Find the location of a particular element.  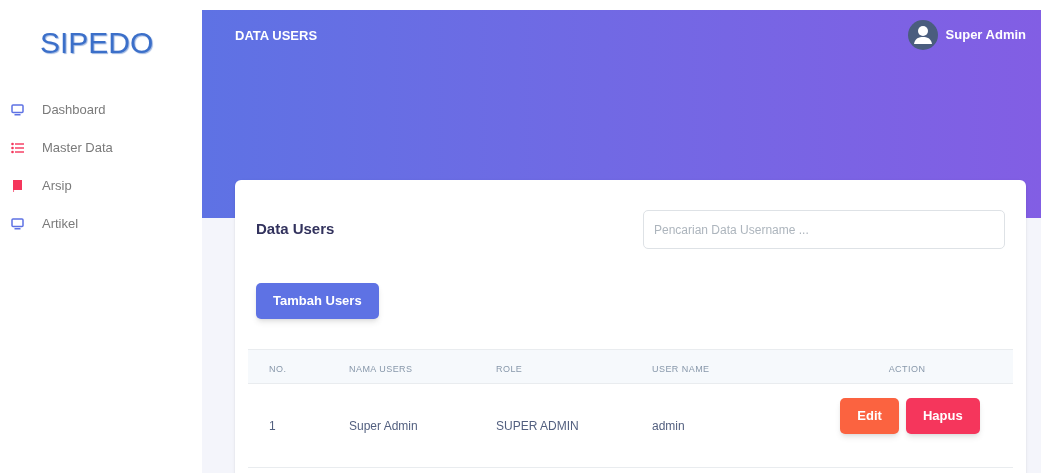

column-header: USER NAME is located at coordinates (681, 368).